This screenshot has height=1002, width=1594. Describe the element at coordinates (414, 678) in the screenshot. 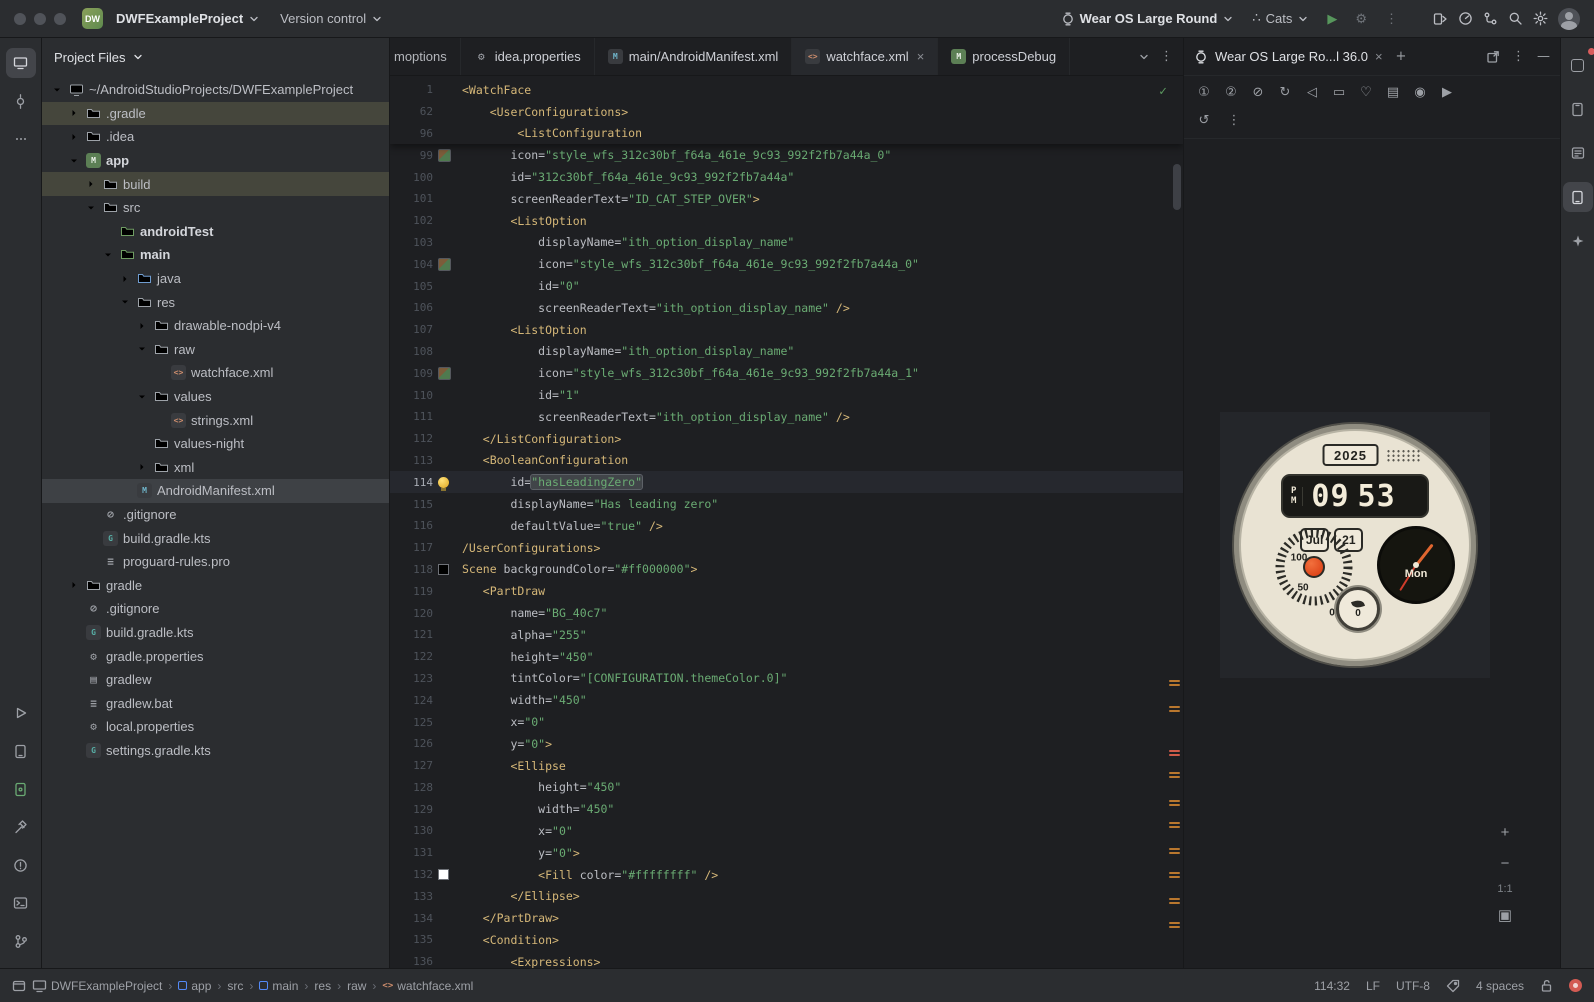

I see `line-number: 123` at that location.